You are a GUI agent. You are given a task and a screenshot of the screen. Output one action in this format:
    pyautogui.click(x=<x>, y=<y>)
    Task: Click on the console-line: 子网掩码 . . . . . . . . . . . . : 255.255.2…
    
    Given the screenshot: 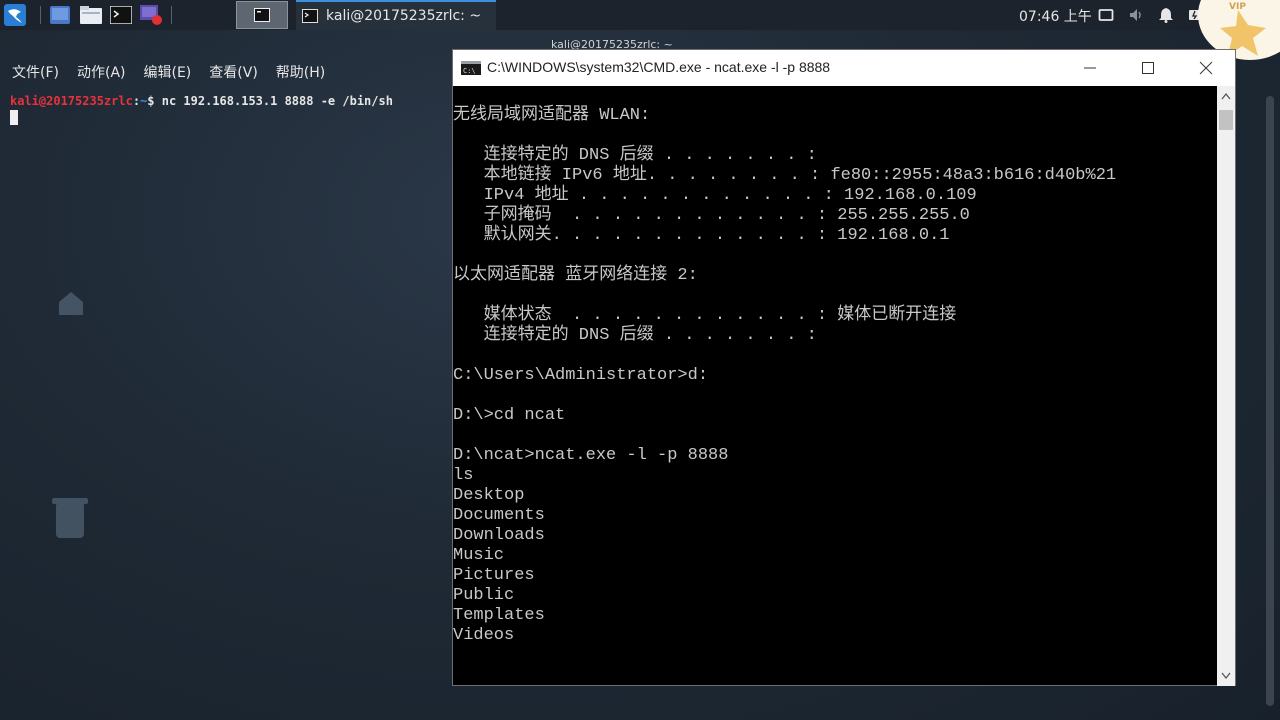 What is the action you would take?
    pyautogui.click(x=711, y=215)
    